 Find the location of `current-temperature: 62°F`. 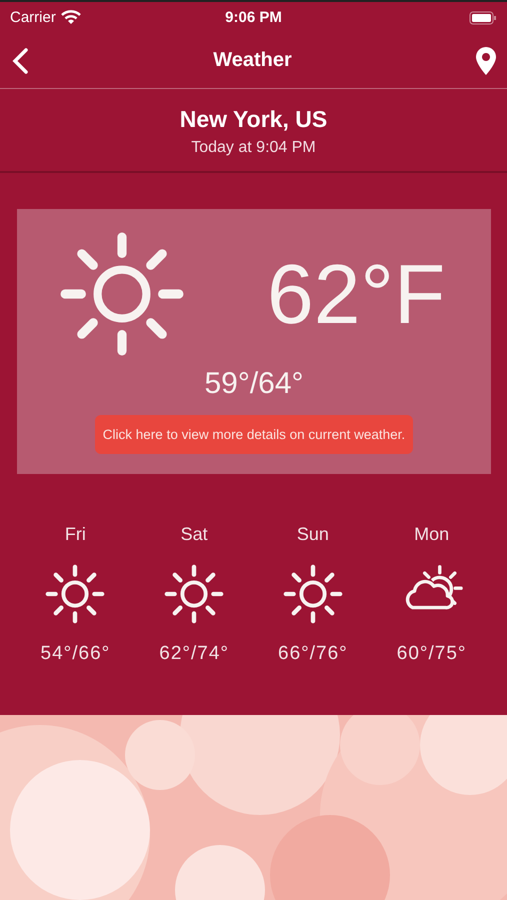

current-temperature: 62°F is located at coordinates (356, 294).